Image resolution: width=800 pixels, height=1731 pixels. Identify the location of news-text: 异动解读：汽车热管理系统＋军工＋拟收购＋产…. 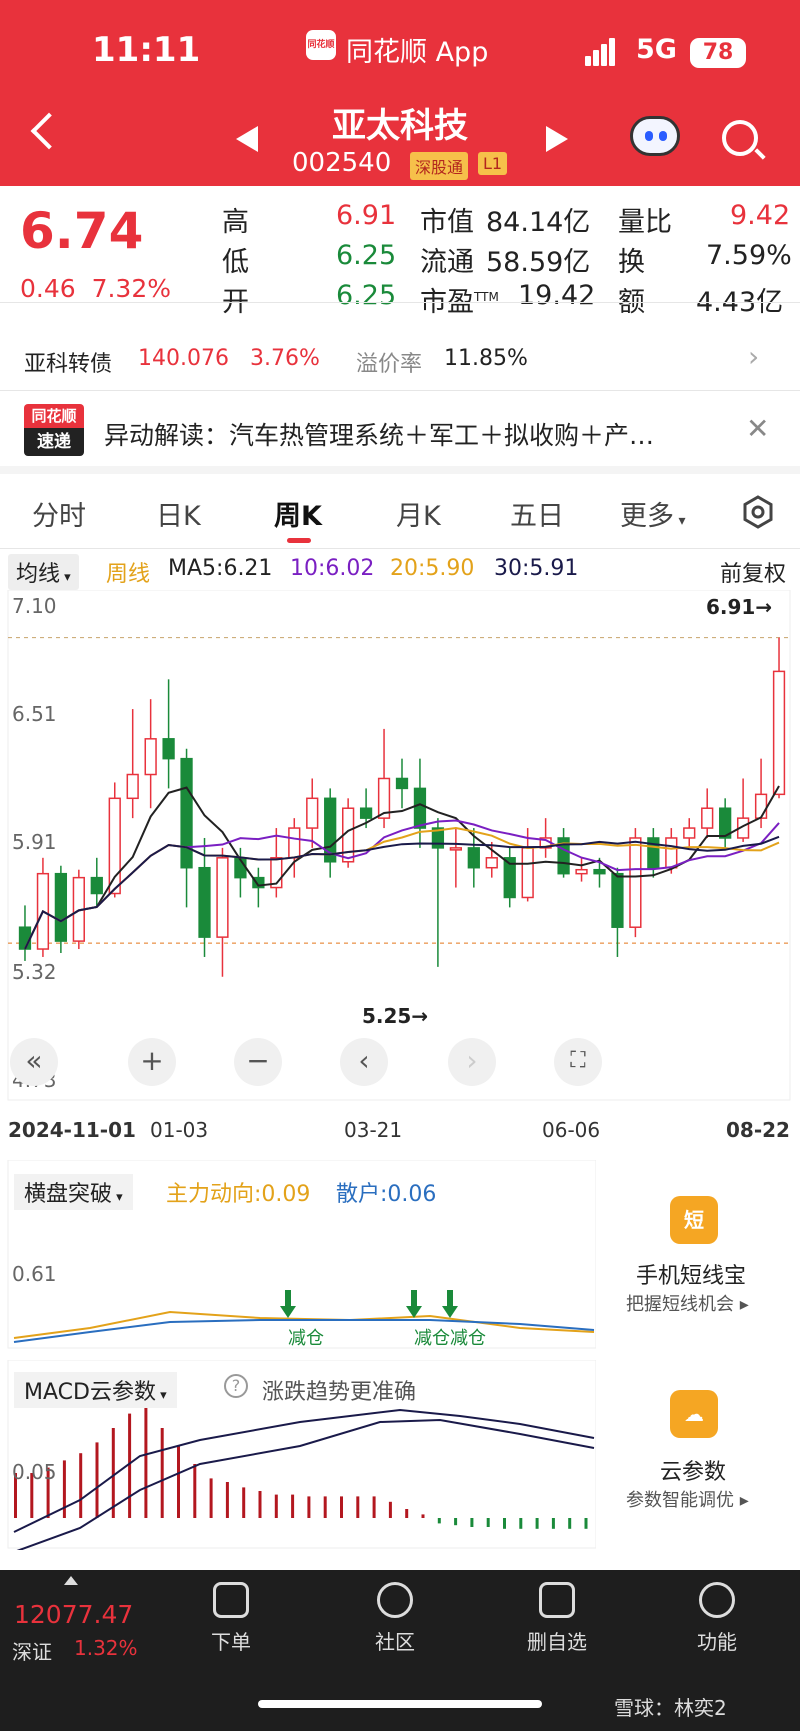
(419, 434).